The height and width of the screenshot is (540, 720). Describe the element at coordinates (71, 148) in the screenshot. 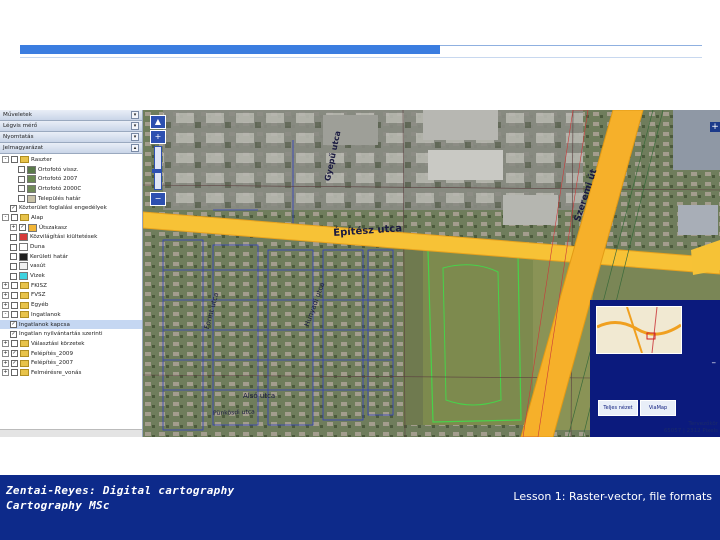

I see `panel-section-header: Jelmagyarázat ▴` at that location.